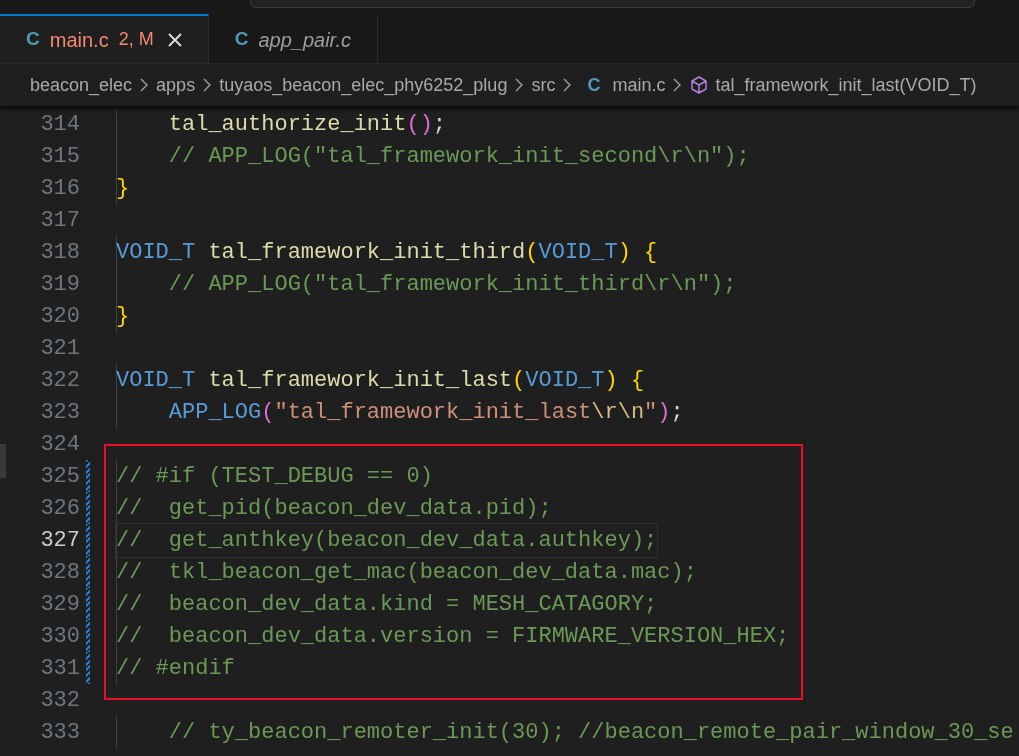  What do you see at coordinates (363, 85) in the screenshot?
I see `breadcrumb-item: tuyaos_beacon_elec_phy6252_plug` at bounding box center [363, 85].